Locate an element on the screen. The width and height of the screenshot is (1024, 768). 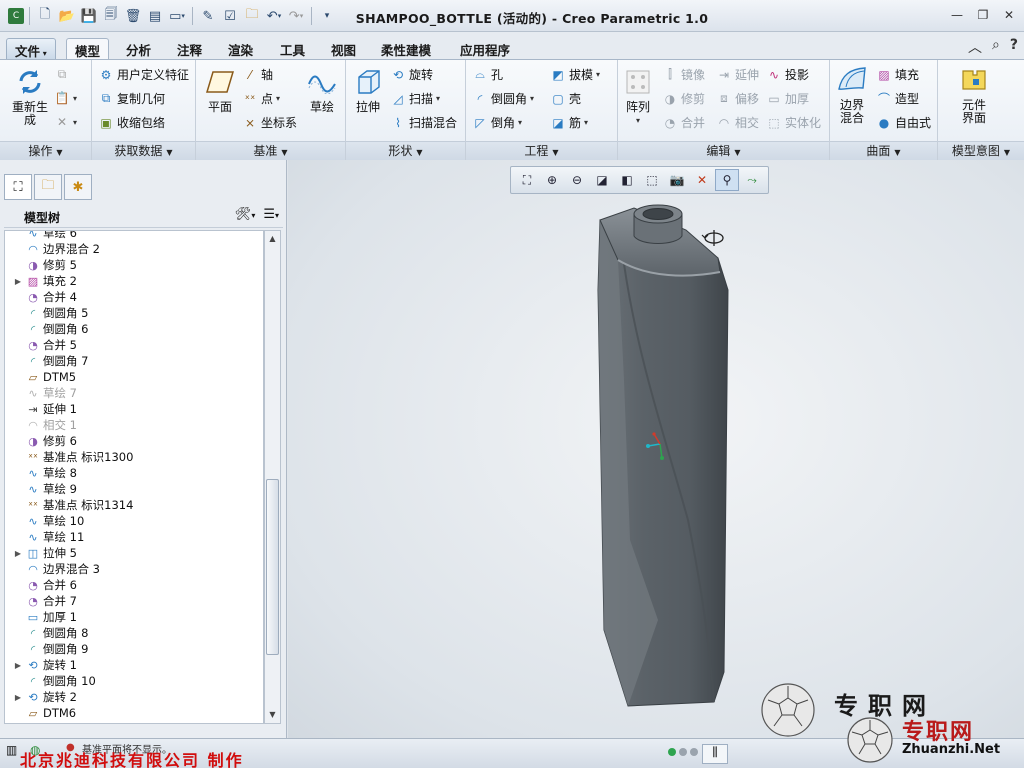
extrude-button: 拉伸 is located at coordinates (368, 90).